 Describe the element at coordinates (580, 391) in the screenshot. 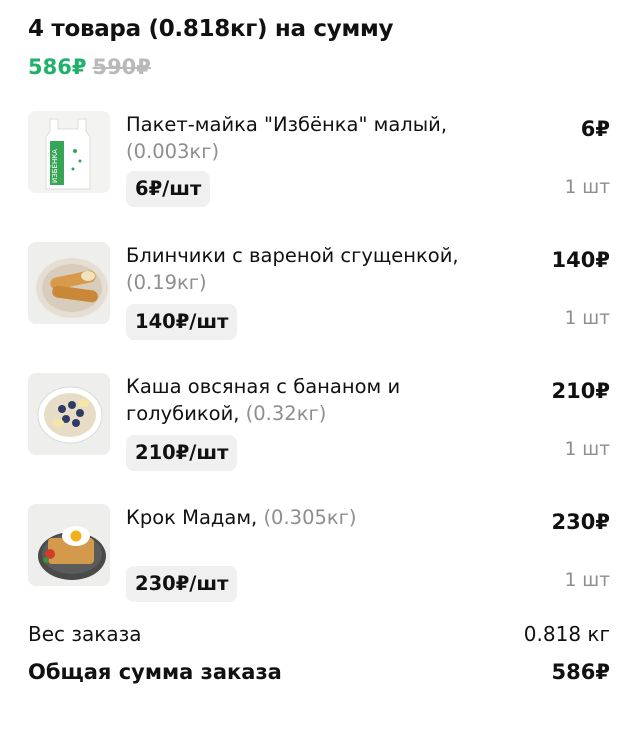

I see `item-total-price: 210₽` at that location.